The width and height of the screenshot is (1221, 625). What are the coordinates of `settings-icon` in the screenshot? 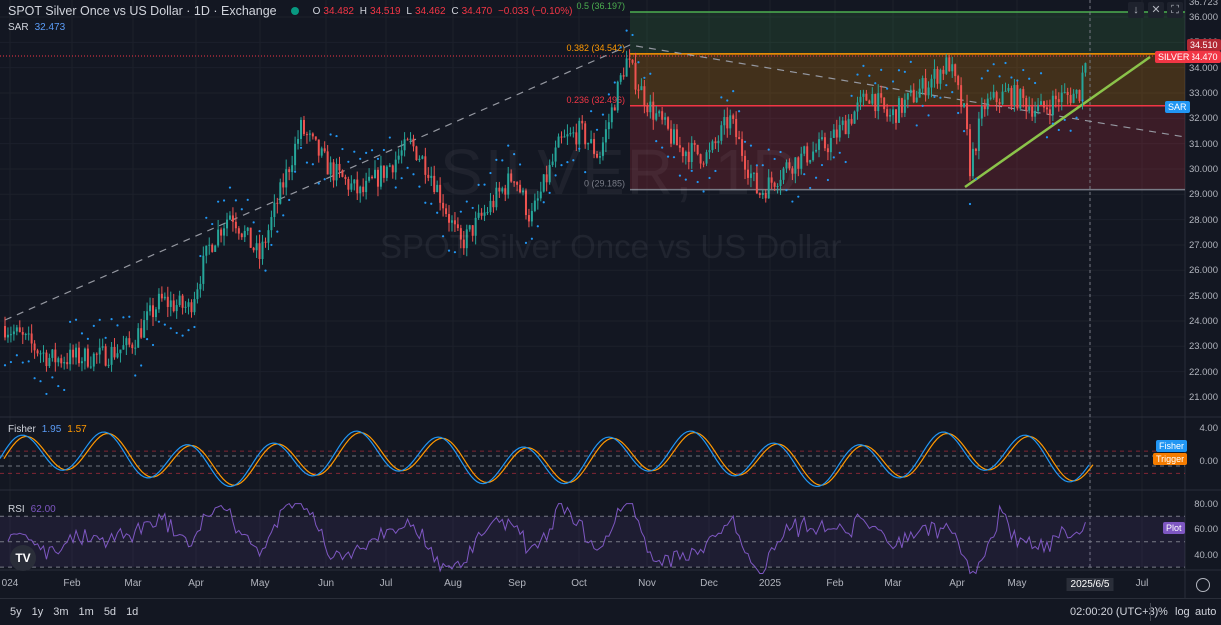 It's located at (1203, 585).